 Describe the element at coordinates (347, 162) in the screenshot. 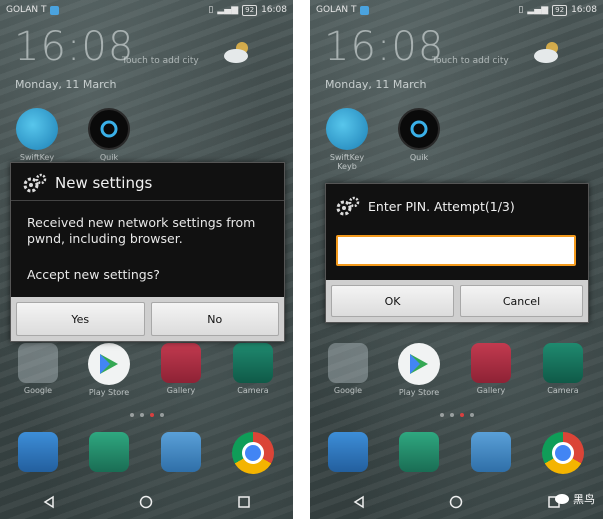

I see `app-label: SwiftKey Keyb` at that location.